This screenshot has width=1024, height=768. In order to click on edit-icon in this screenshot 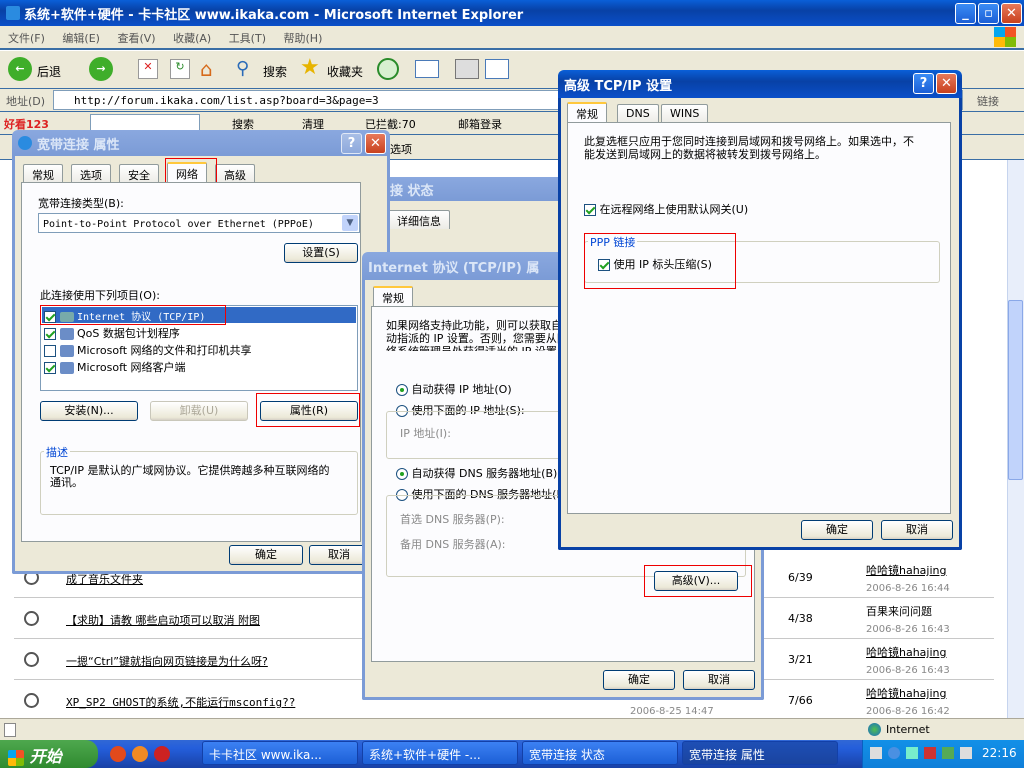, I will do `click(497, 69)`.